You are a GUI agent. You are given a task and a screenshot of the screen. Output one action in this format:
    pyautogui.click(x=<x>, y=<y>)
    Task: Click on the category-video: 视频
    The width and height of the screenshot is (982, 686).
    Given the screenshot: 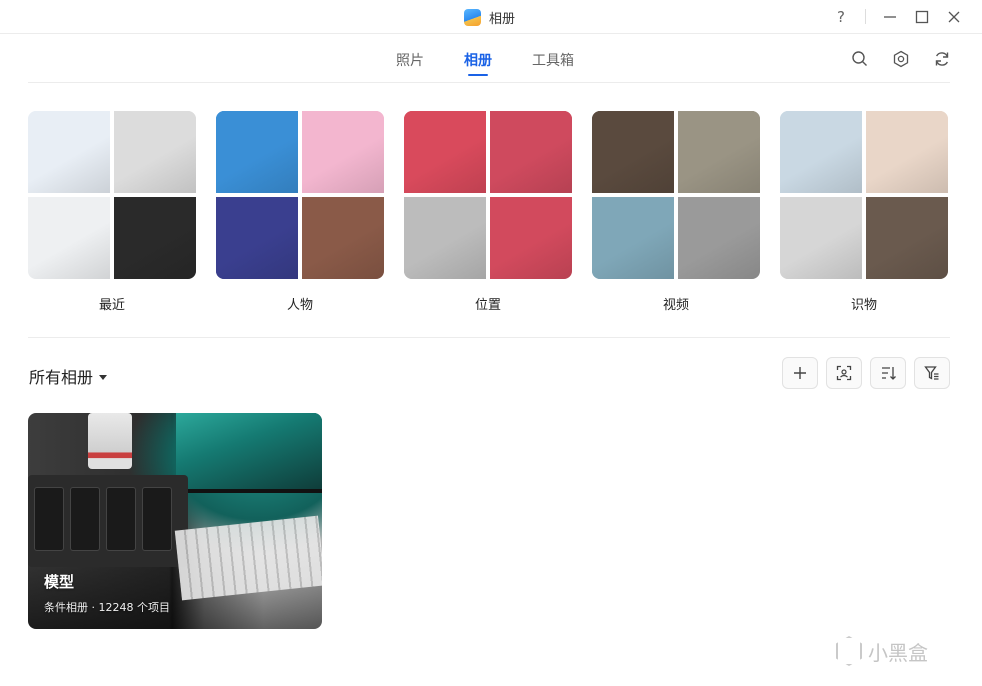 What is the action you would take?
    pyautogui.click(x=676, y=212)
    